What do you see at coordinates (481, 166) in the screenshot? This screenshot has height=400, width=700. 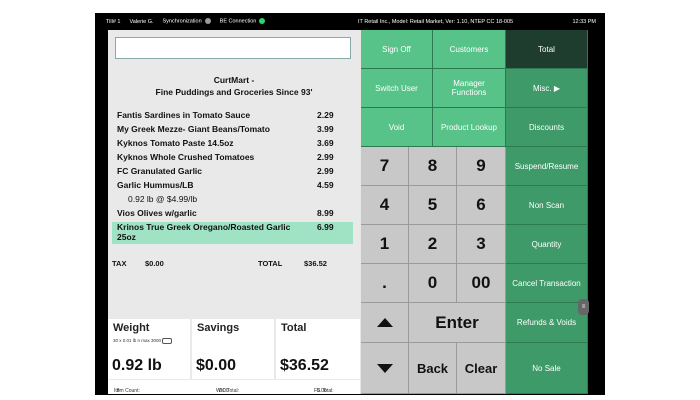 I see `key-9: 9` at bounding box center [481, 166].